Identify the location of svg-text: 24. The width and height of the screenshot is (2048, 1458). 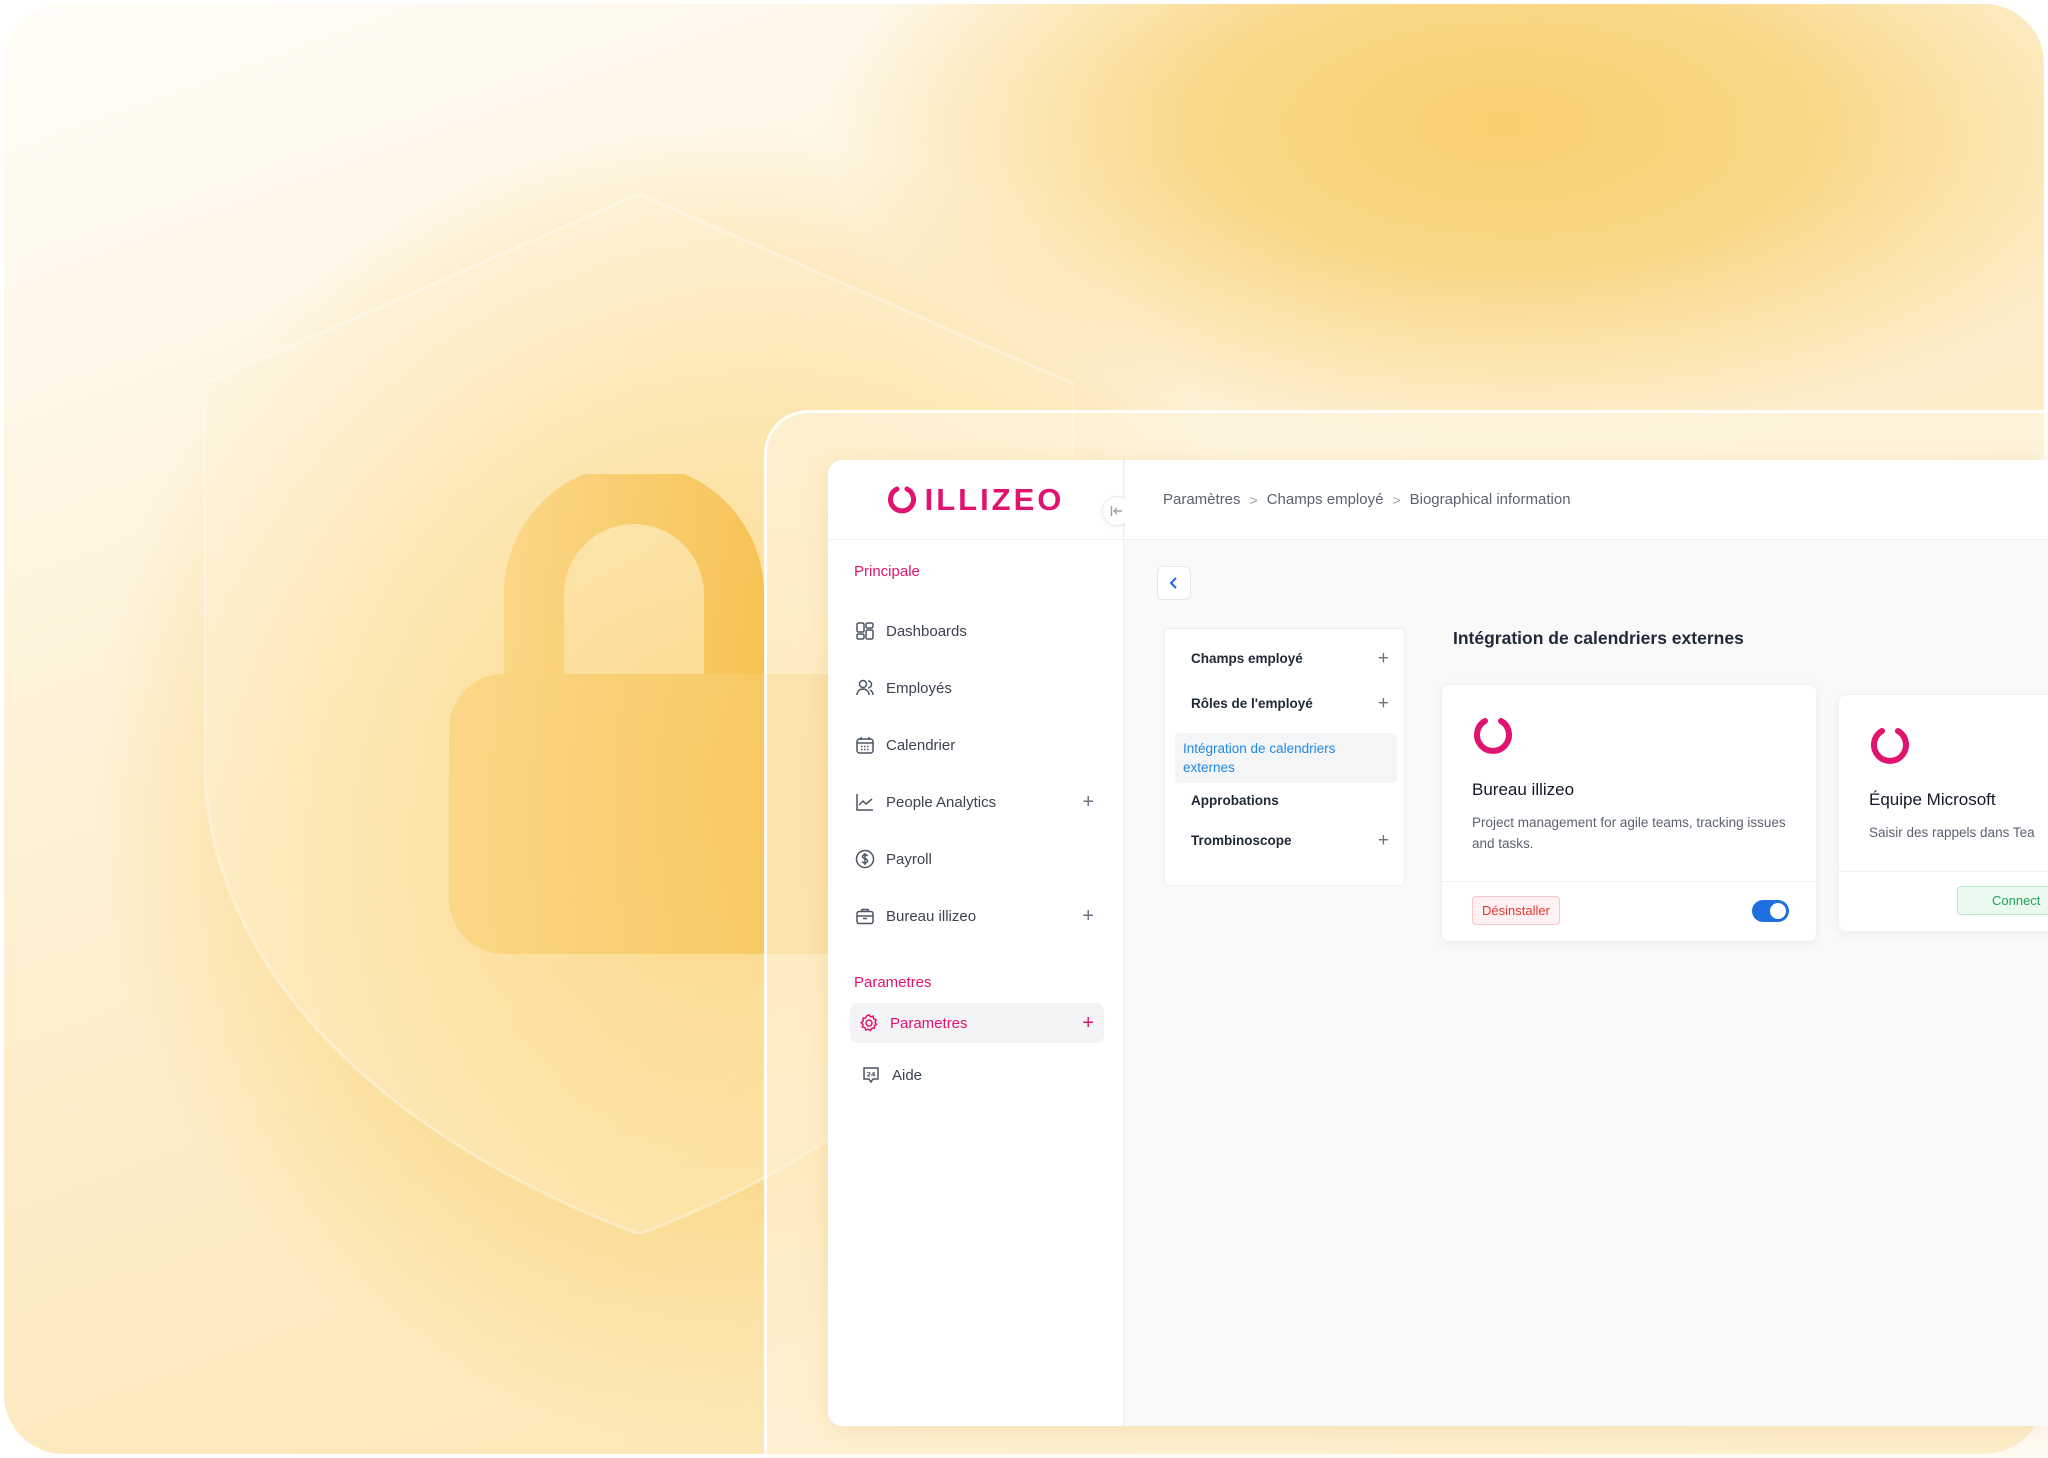
(871, 1075).